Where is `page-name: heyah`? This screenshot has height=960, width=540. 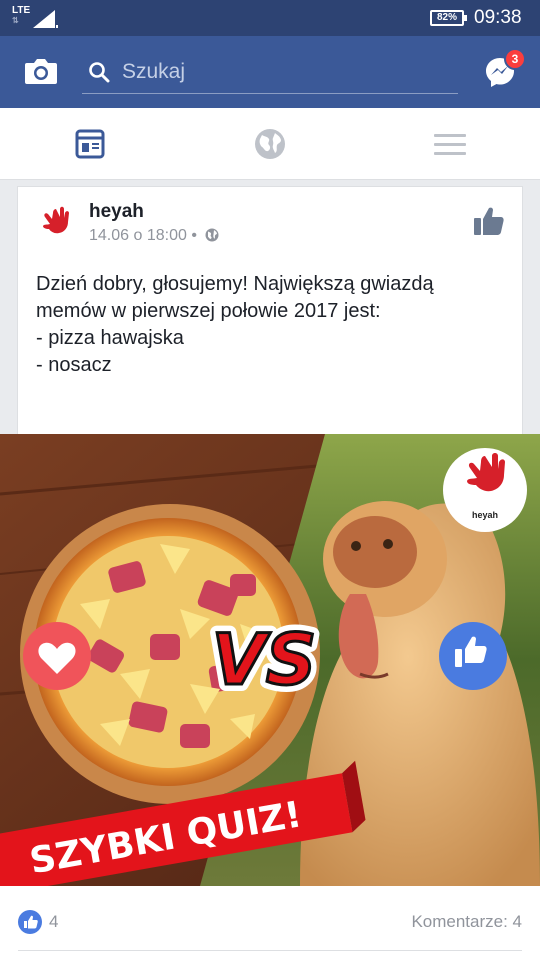
page-name: heyah is located at coordinates (116, 212).